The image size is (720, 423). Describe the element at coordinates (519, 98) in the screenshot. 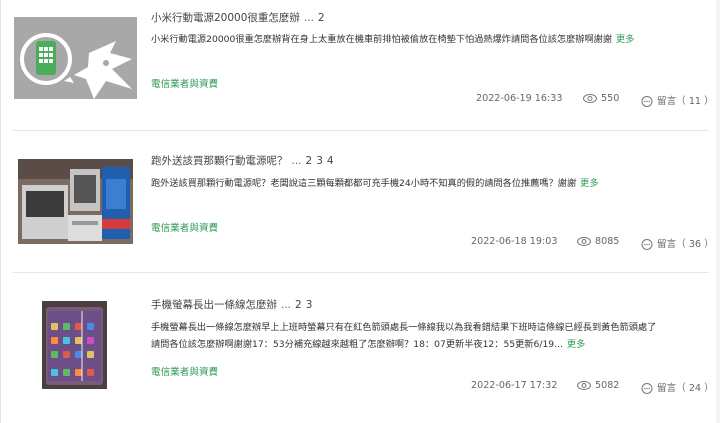

I see `post-date: 2022-06-19 16:33` at that location.